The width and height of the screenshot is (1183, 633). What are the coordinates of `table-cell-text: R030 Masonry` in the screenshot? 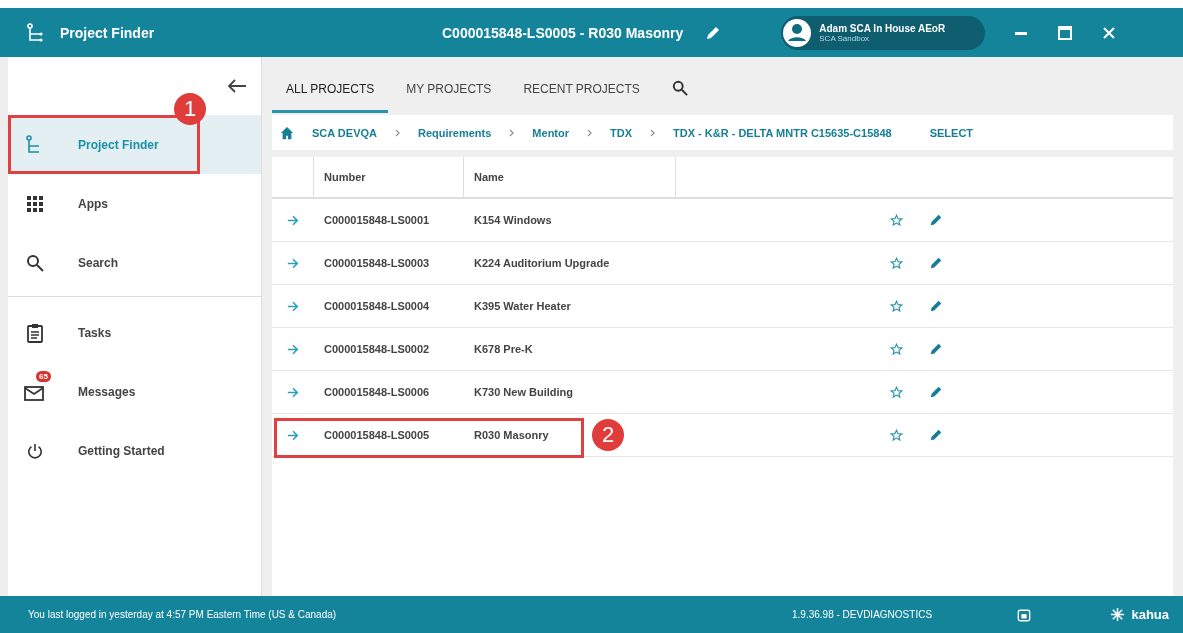 It's located at (511, 435).